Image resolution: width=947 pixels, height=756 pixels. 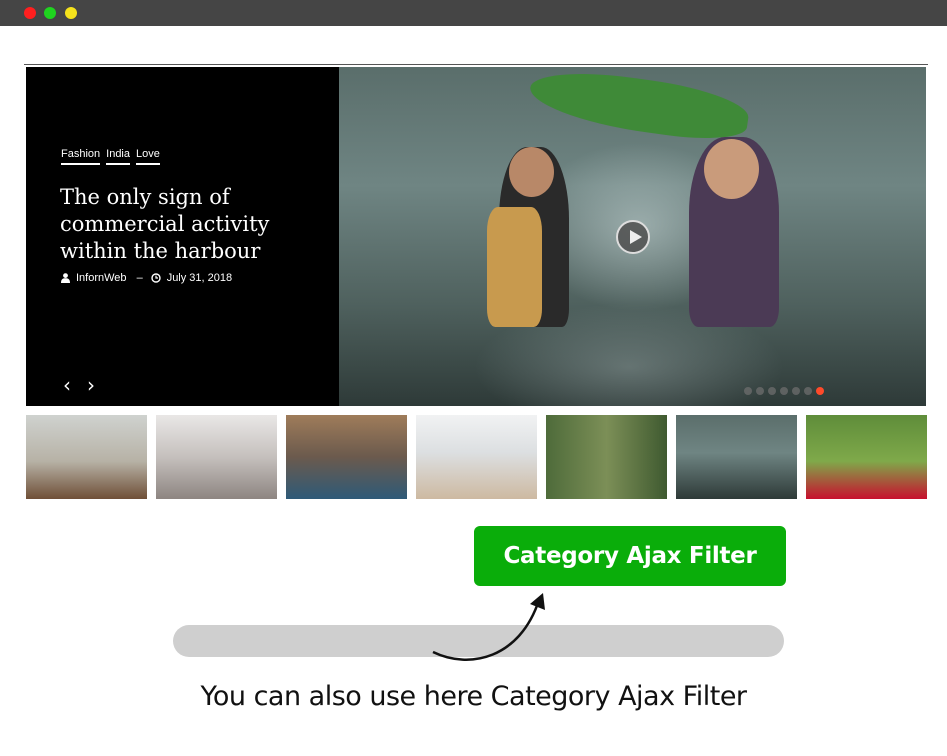 What do you see at coordinates (531, 172) in the screenshot?
I see `figure-child-head` at bounding box center [531, 172].